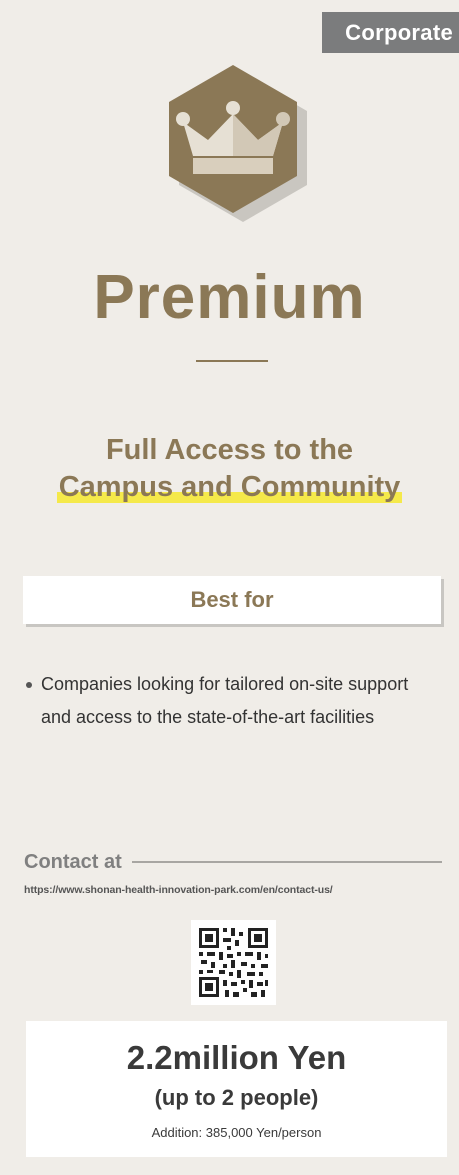  I want to click on category-badge: Corporate, so click(390, 32).